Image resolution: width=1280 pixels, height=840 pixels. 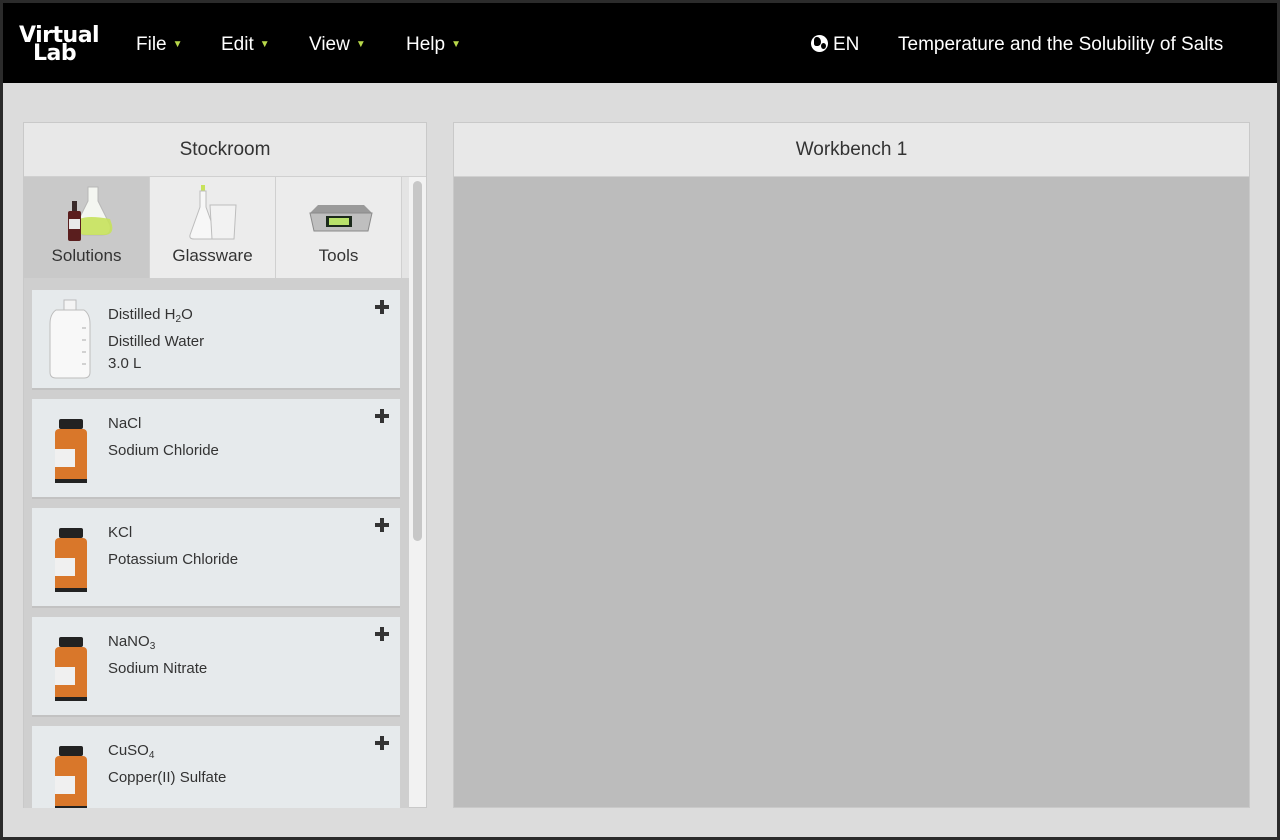 I want to click on menu-view: View ▼, so click(x=337, y=45).